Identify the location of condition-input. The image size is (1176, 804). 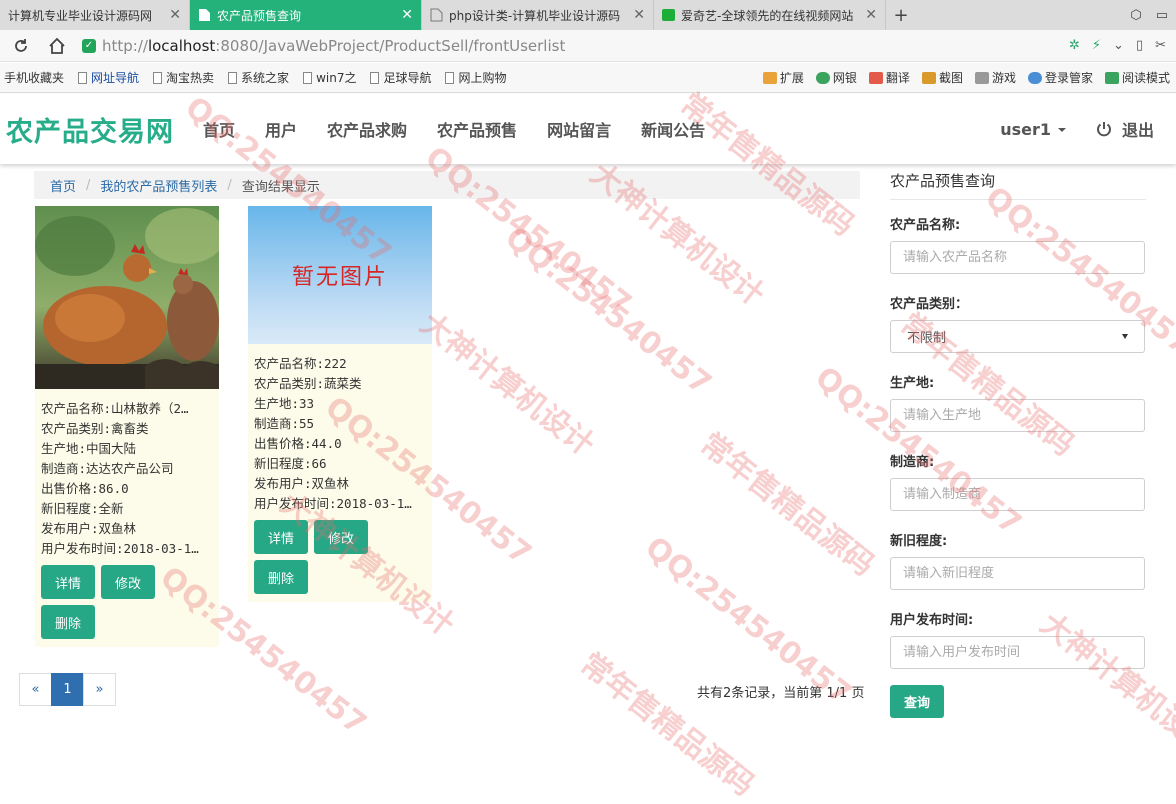
(1017, 573).